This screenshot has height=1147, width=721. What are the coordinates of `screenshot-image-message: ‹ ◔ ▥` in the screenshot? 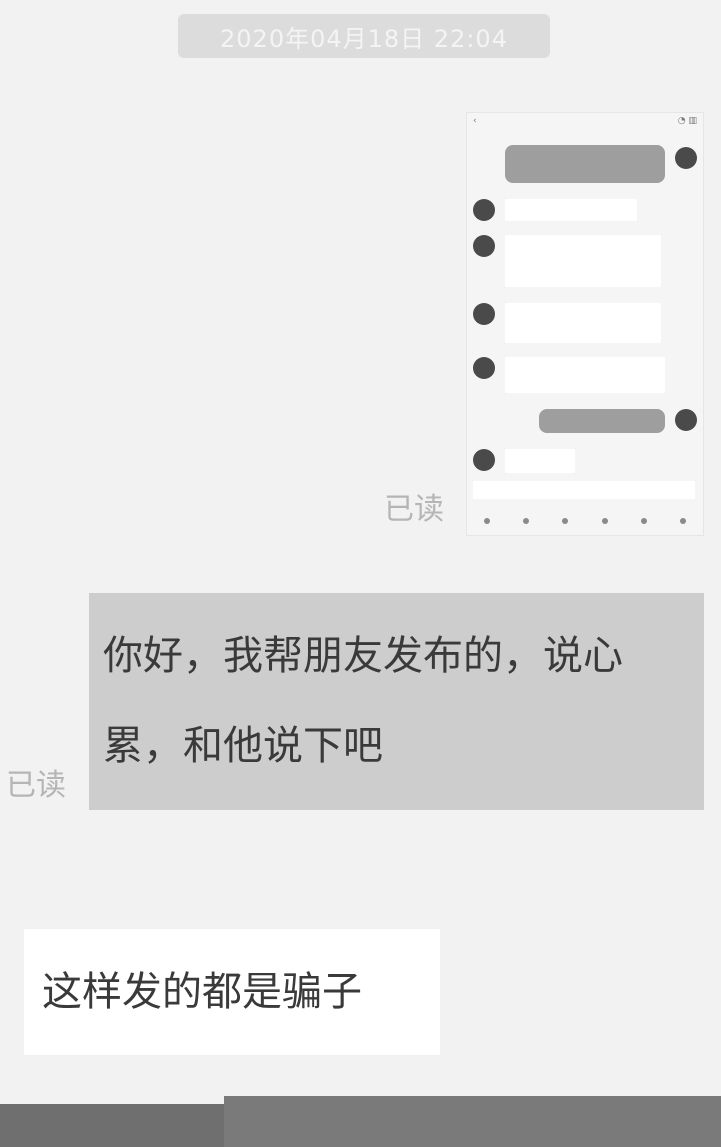 It's located at (585, 324).